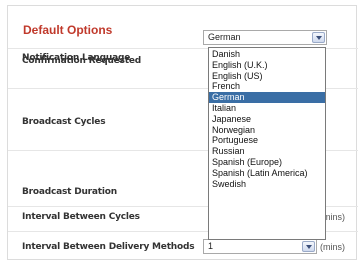  Describe the element at coordinates (267, 162) in the screenshot. I see `language-option: Spanish (Europe)` at that location.